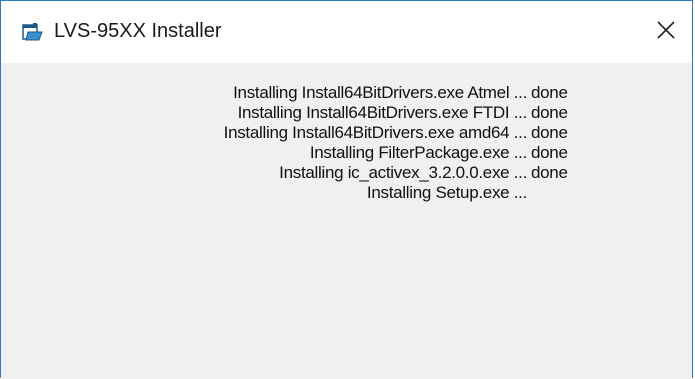 Image resolution: width=695 pixels, height=379 pixels. I want to click on close-button, so click(666, 32).